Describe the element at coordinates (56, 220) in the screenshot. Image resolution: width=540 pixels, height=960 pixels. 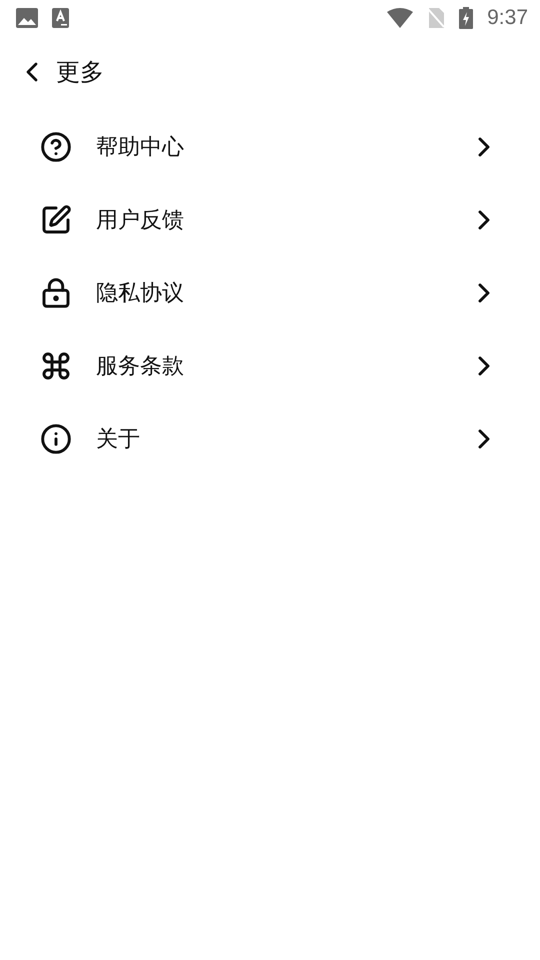
I see `edit-icon` at that location.